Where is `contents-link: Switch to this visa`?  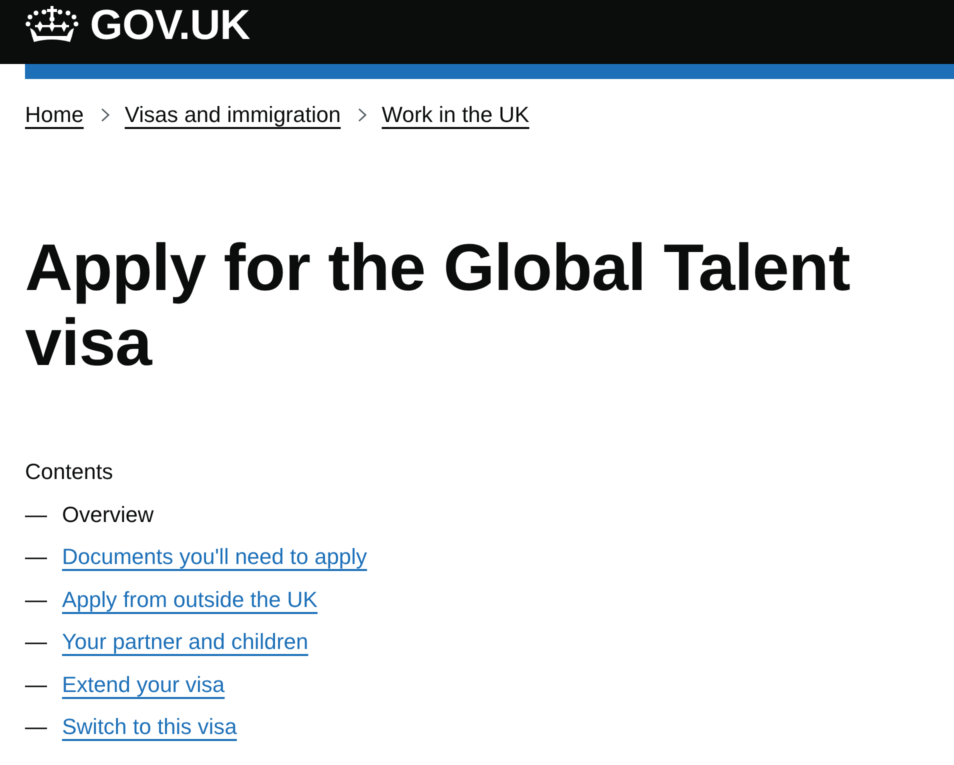 contents-link: Switch to this visa is located at coordinates (149, 727).